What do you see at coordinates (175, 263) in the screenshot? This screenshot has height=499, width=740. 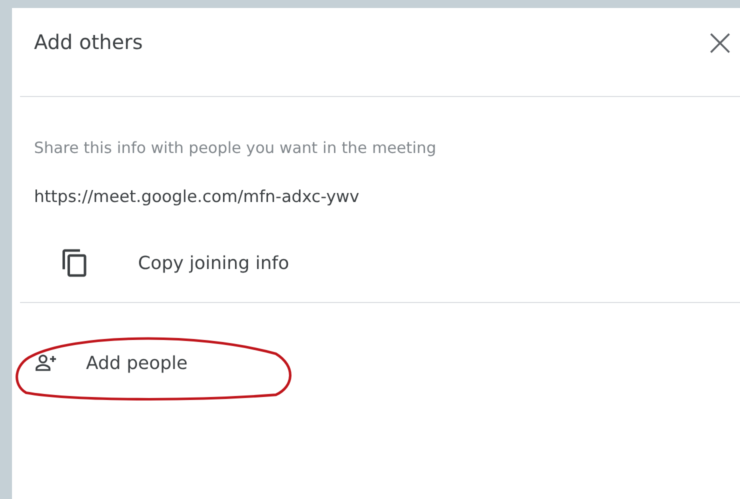 I see `copy-joining-info-button: Copy joining info` at bounding box center [175, 263].